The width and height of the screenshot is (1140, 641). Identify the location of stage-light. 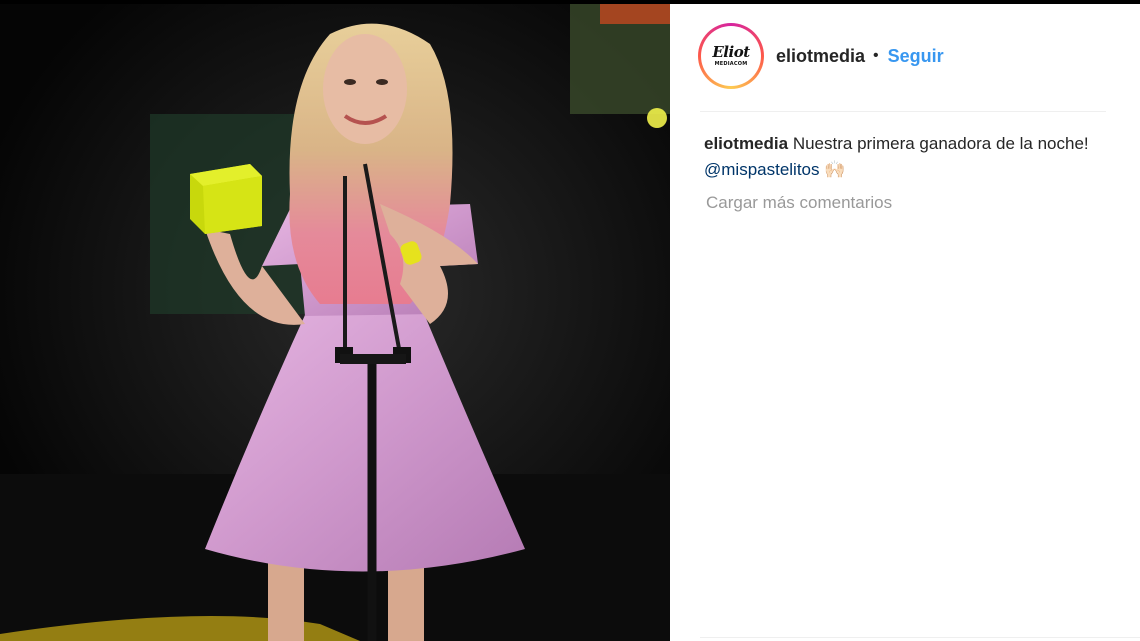
(657, 118).